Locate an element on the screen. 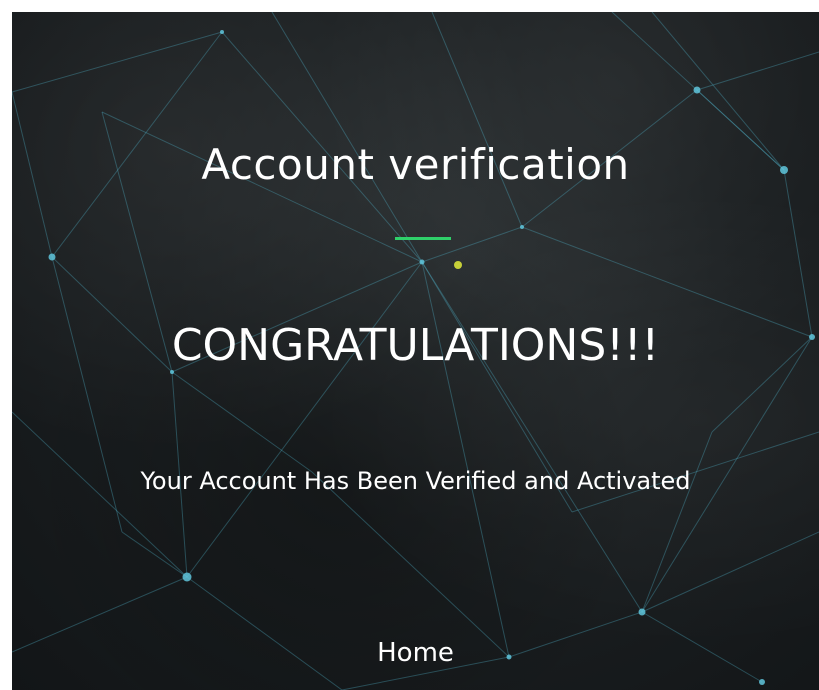  page-title: Account verification is located at coordinates (415, 164).